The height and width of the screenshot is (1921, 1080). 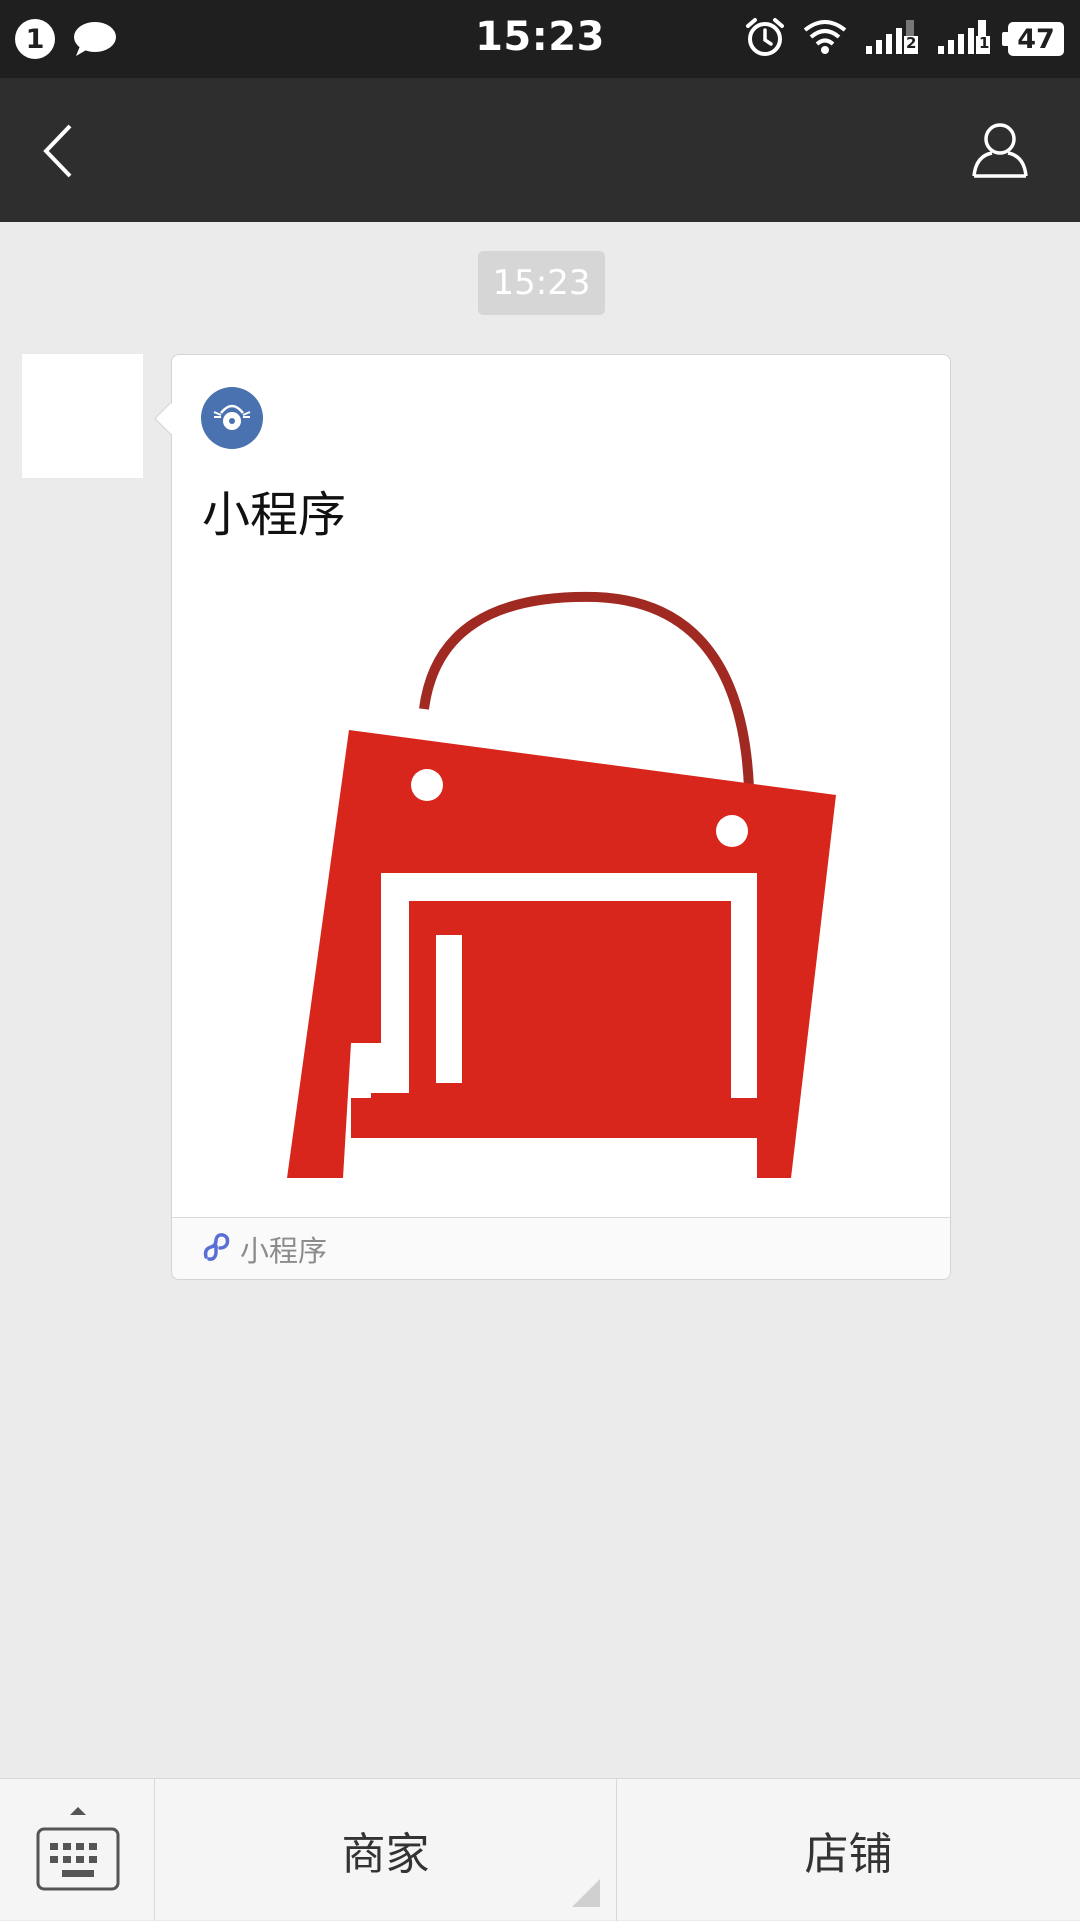 What do you see at coordinates (561, 1248) in the screenshot?
I see `card-footer: 小程序` at bounding box center [561, 1248].